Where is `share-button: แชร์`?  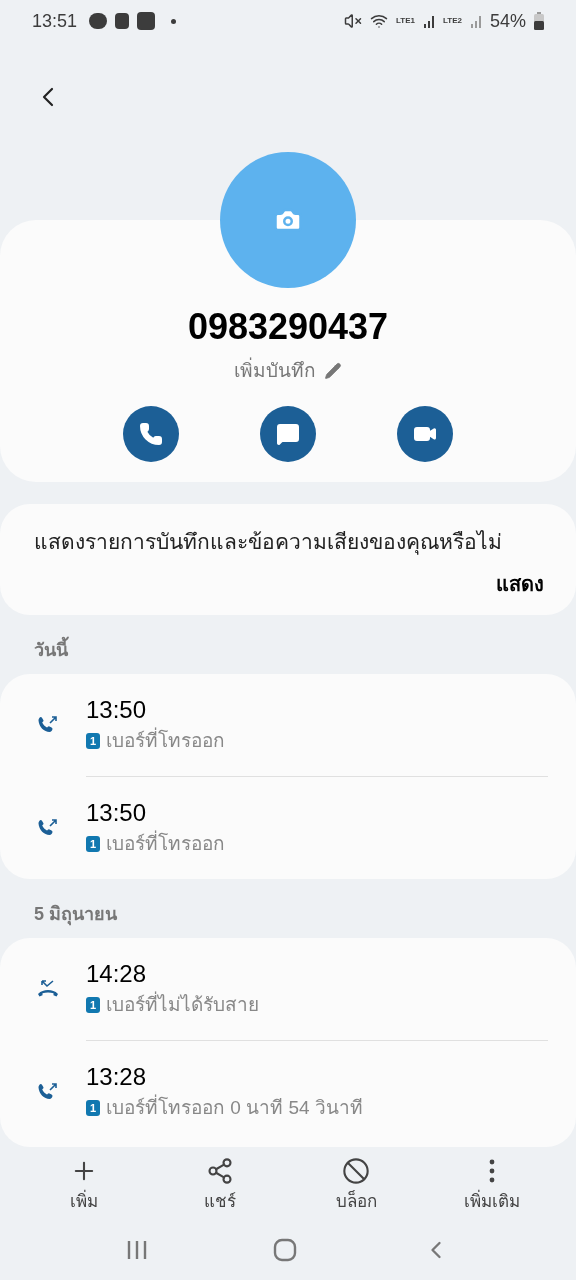
share-button: แชร์ is located at coordinates (220, 1186).